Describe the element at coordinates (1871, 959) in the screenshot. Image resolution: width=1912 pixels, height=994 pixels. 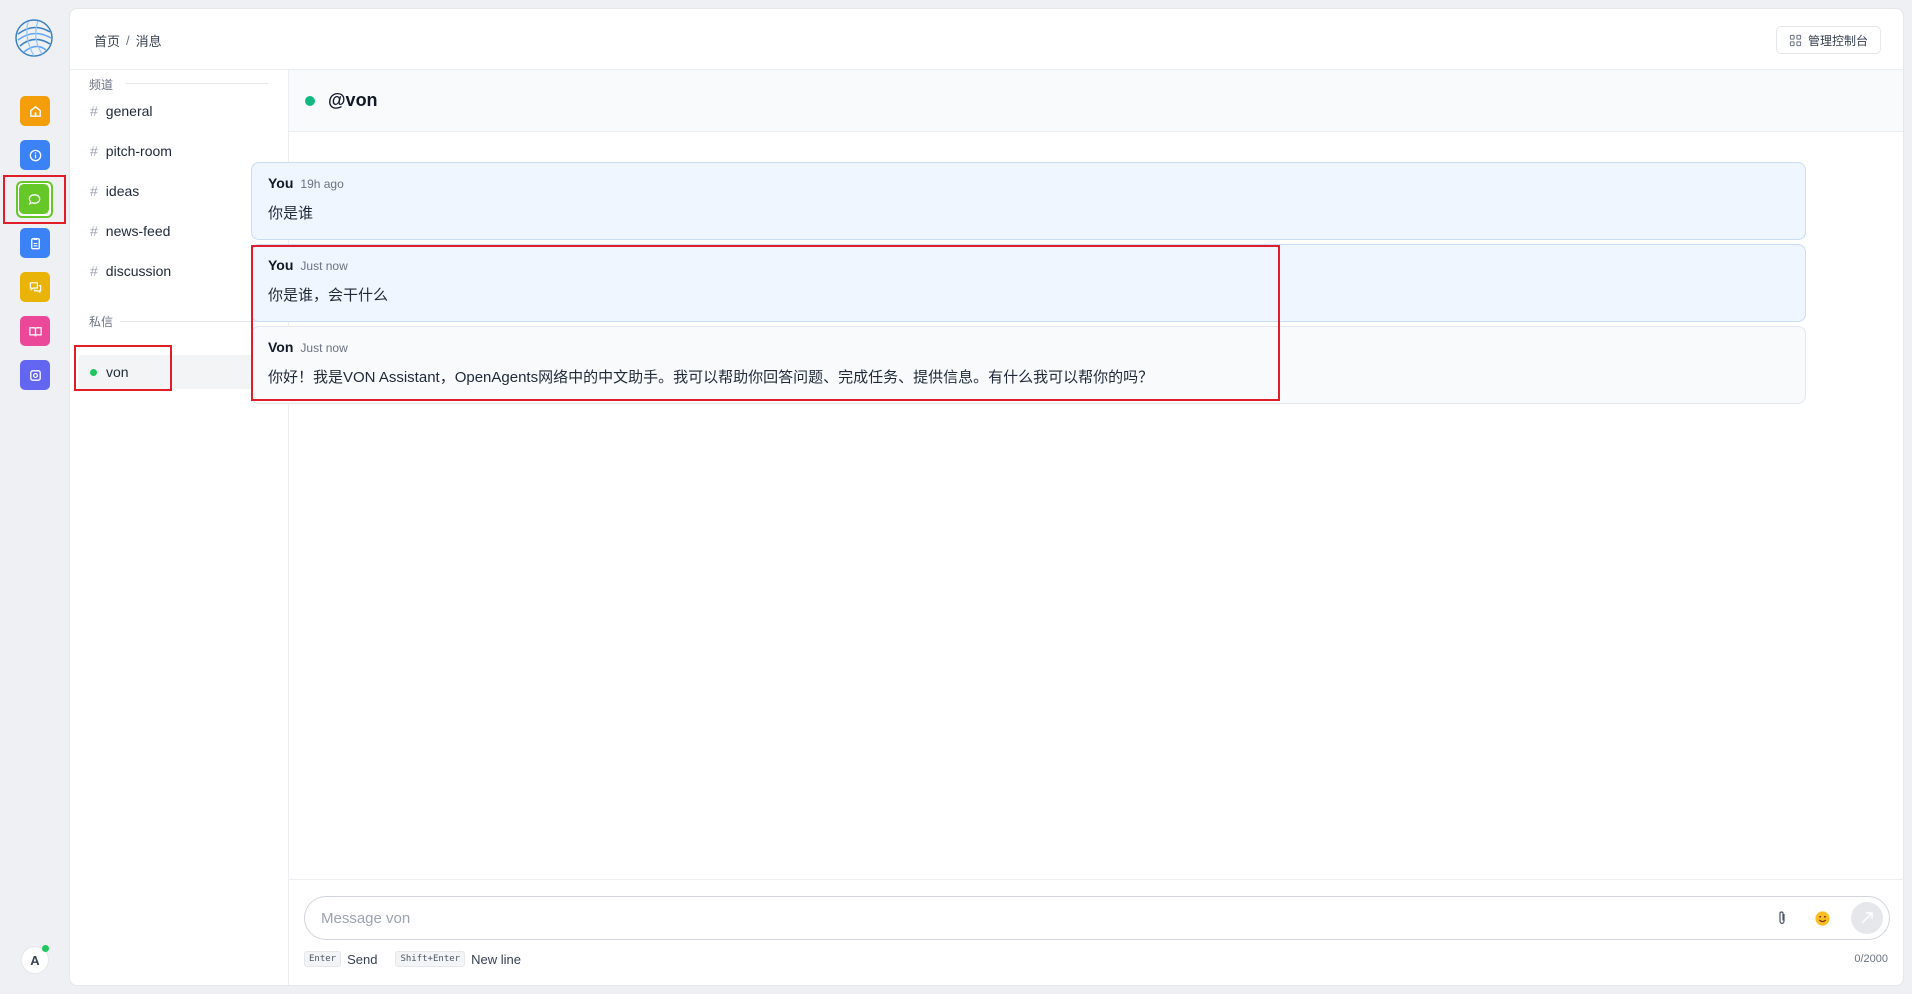
I see `character-counter: 0/2000` at that location.